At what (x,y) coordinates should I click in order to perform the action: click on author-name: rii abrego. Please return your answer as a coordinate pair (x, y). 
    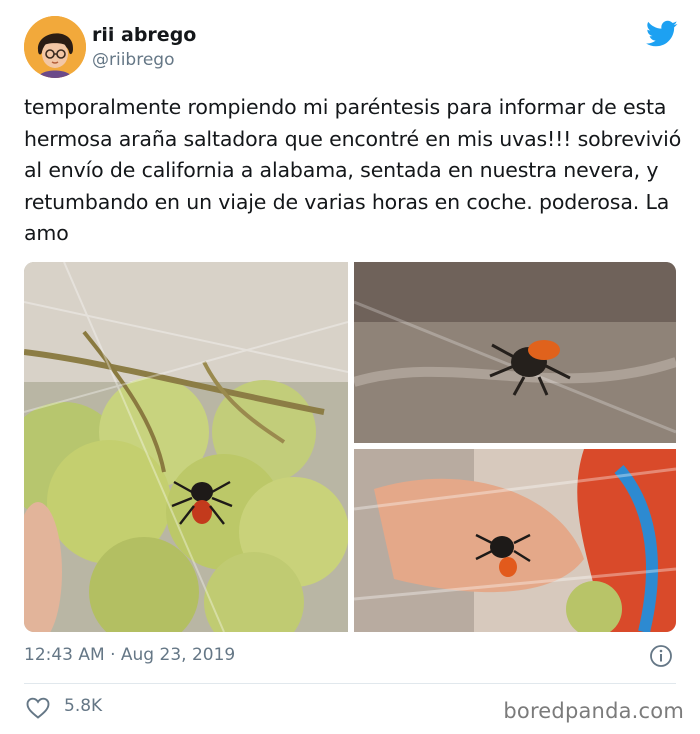
    Looking at the image, I should click on (144, 35).